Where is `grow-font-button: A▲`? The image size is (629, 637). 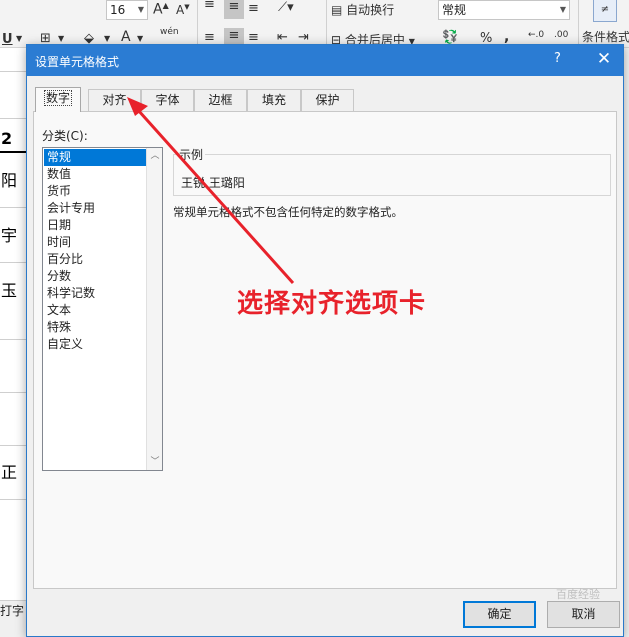 grow-font-button: A▲ is located at coordinates (161, 9).